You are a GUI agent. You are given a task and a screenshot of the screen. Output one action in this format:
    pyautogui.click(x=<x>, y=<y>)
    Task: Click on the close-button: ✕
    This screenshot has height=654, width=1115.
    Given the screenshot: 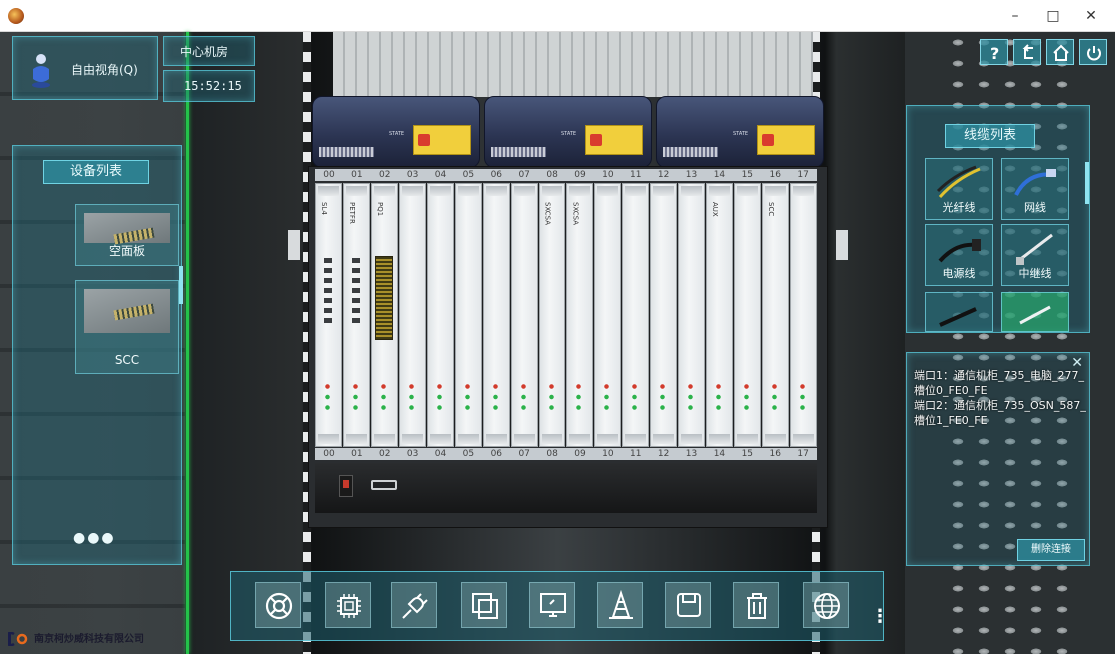 What is the action you would take?
    pyautogui.click(x=1091, y=16)
    